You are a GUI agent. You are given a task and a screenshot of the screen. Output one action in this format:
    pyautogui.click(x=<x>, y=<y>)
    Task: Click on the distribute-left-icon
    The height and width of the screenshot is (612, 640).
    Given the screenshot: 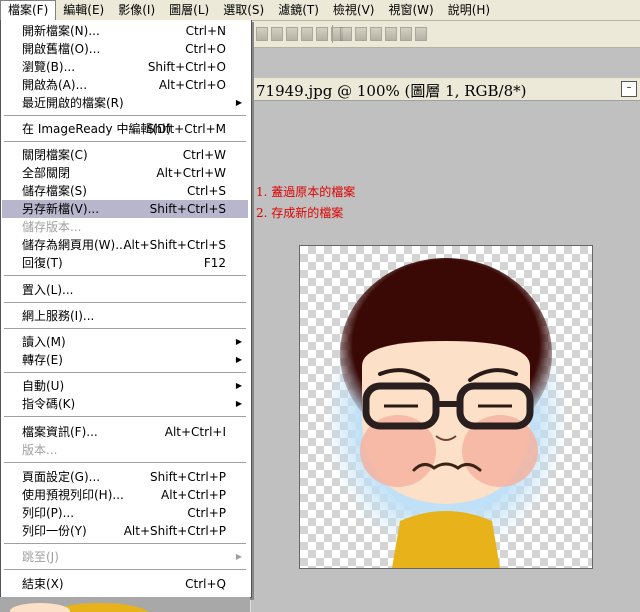 What is the action you would take?
    pyautogui.click(x=391, y=34)
    